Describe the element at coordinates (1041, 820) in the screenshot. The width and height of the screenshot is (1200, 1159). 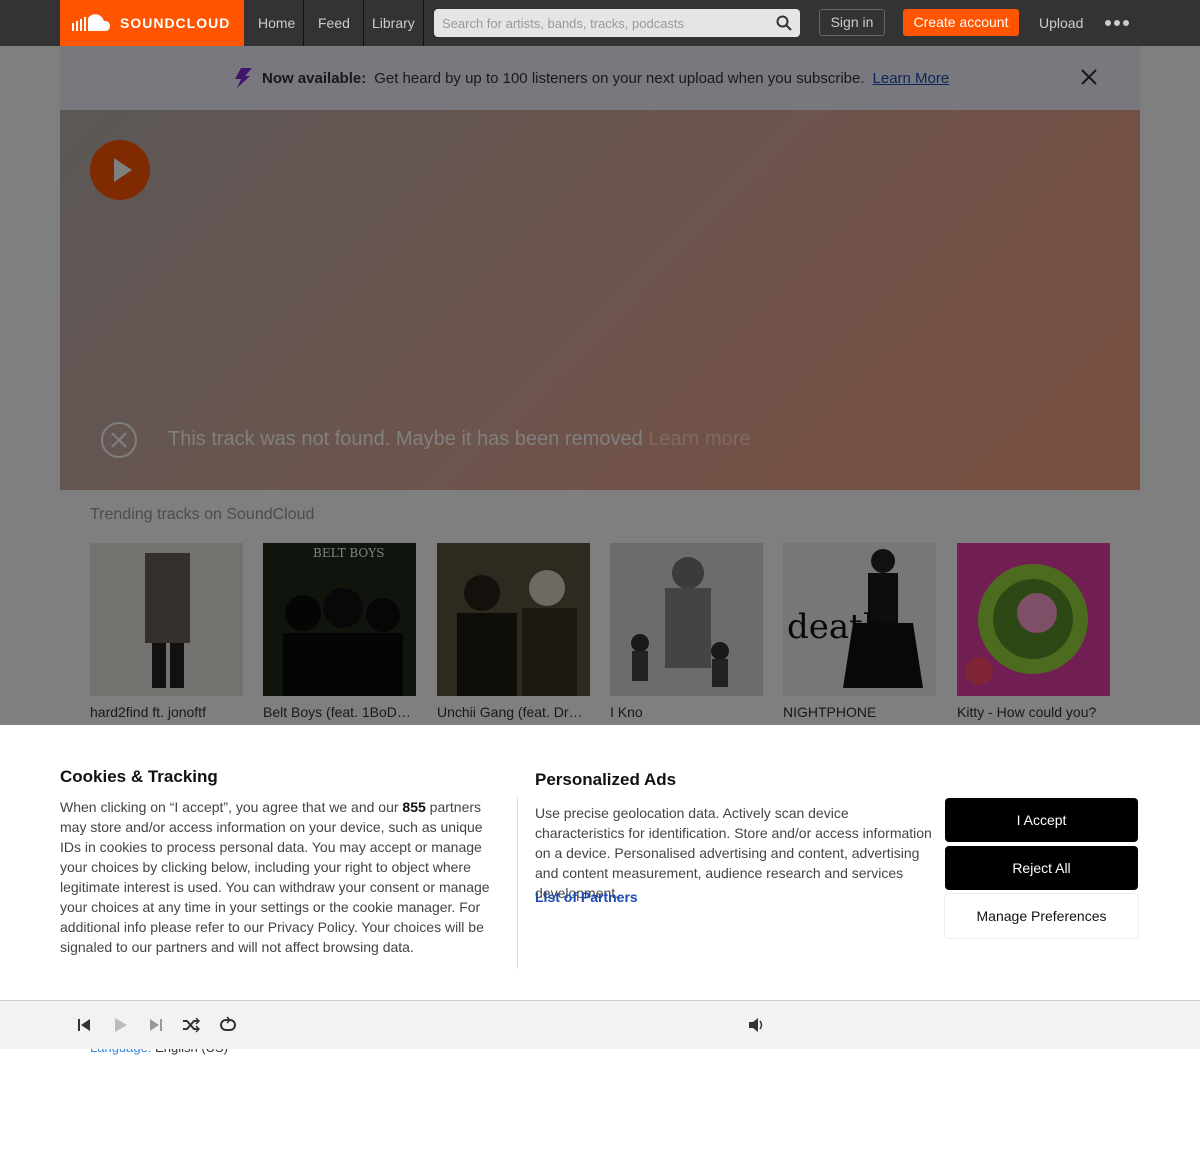
I see `accept-button: I Accept` at that location.